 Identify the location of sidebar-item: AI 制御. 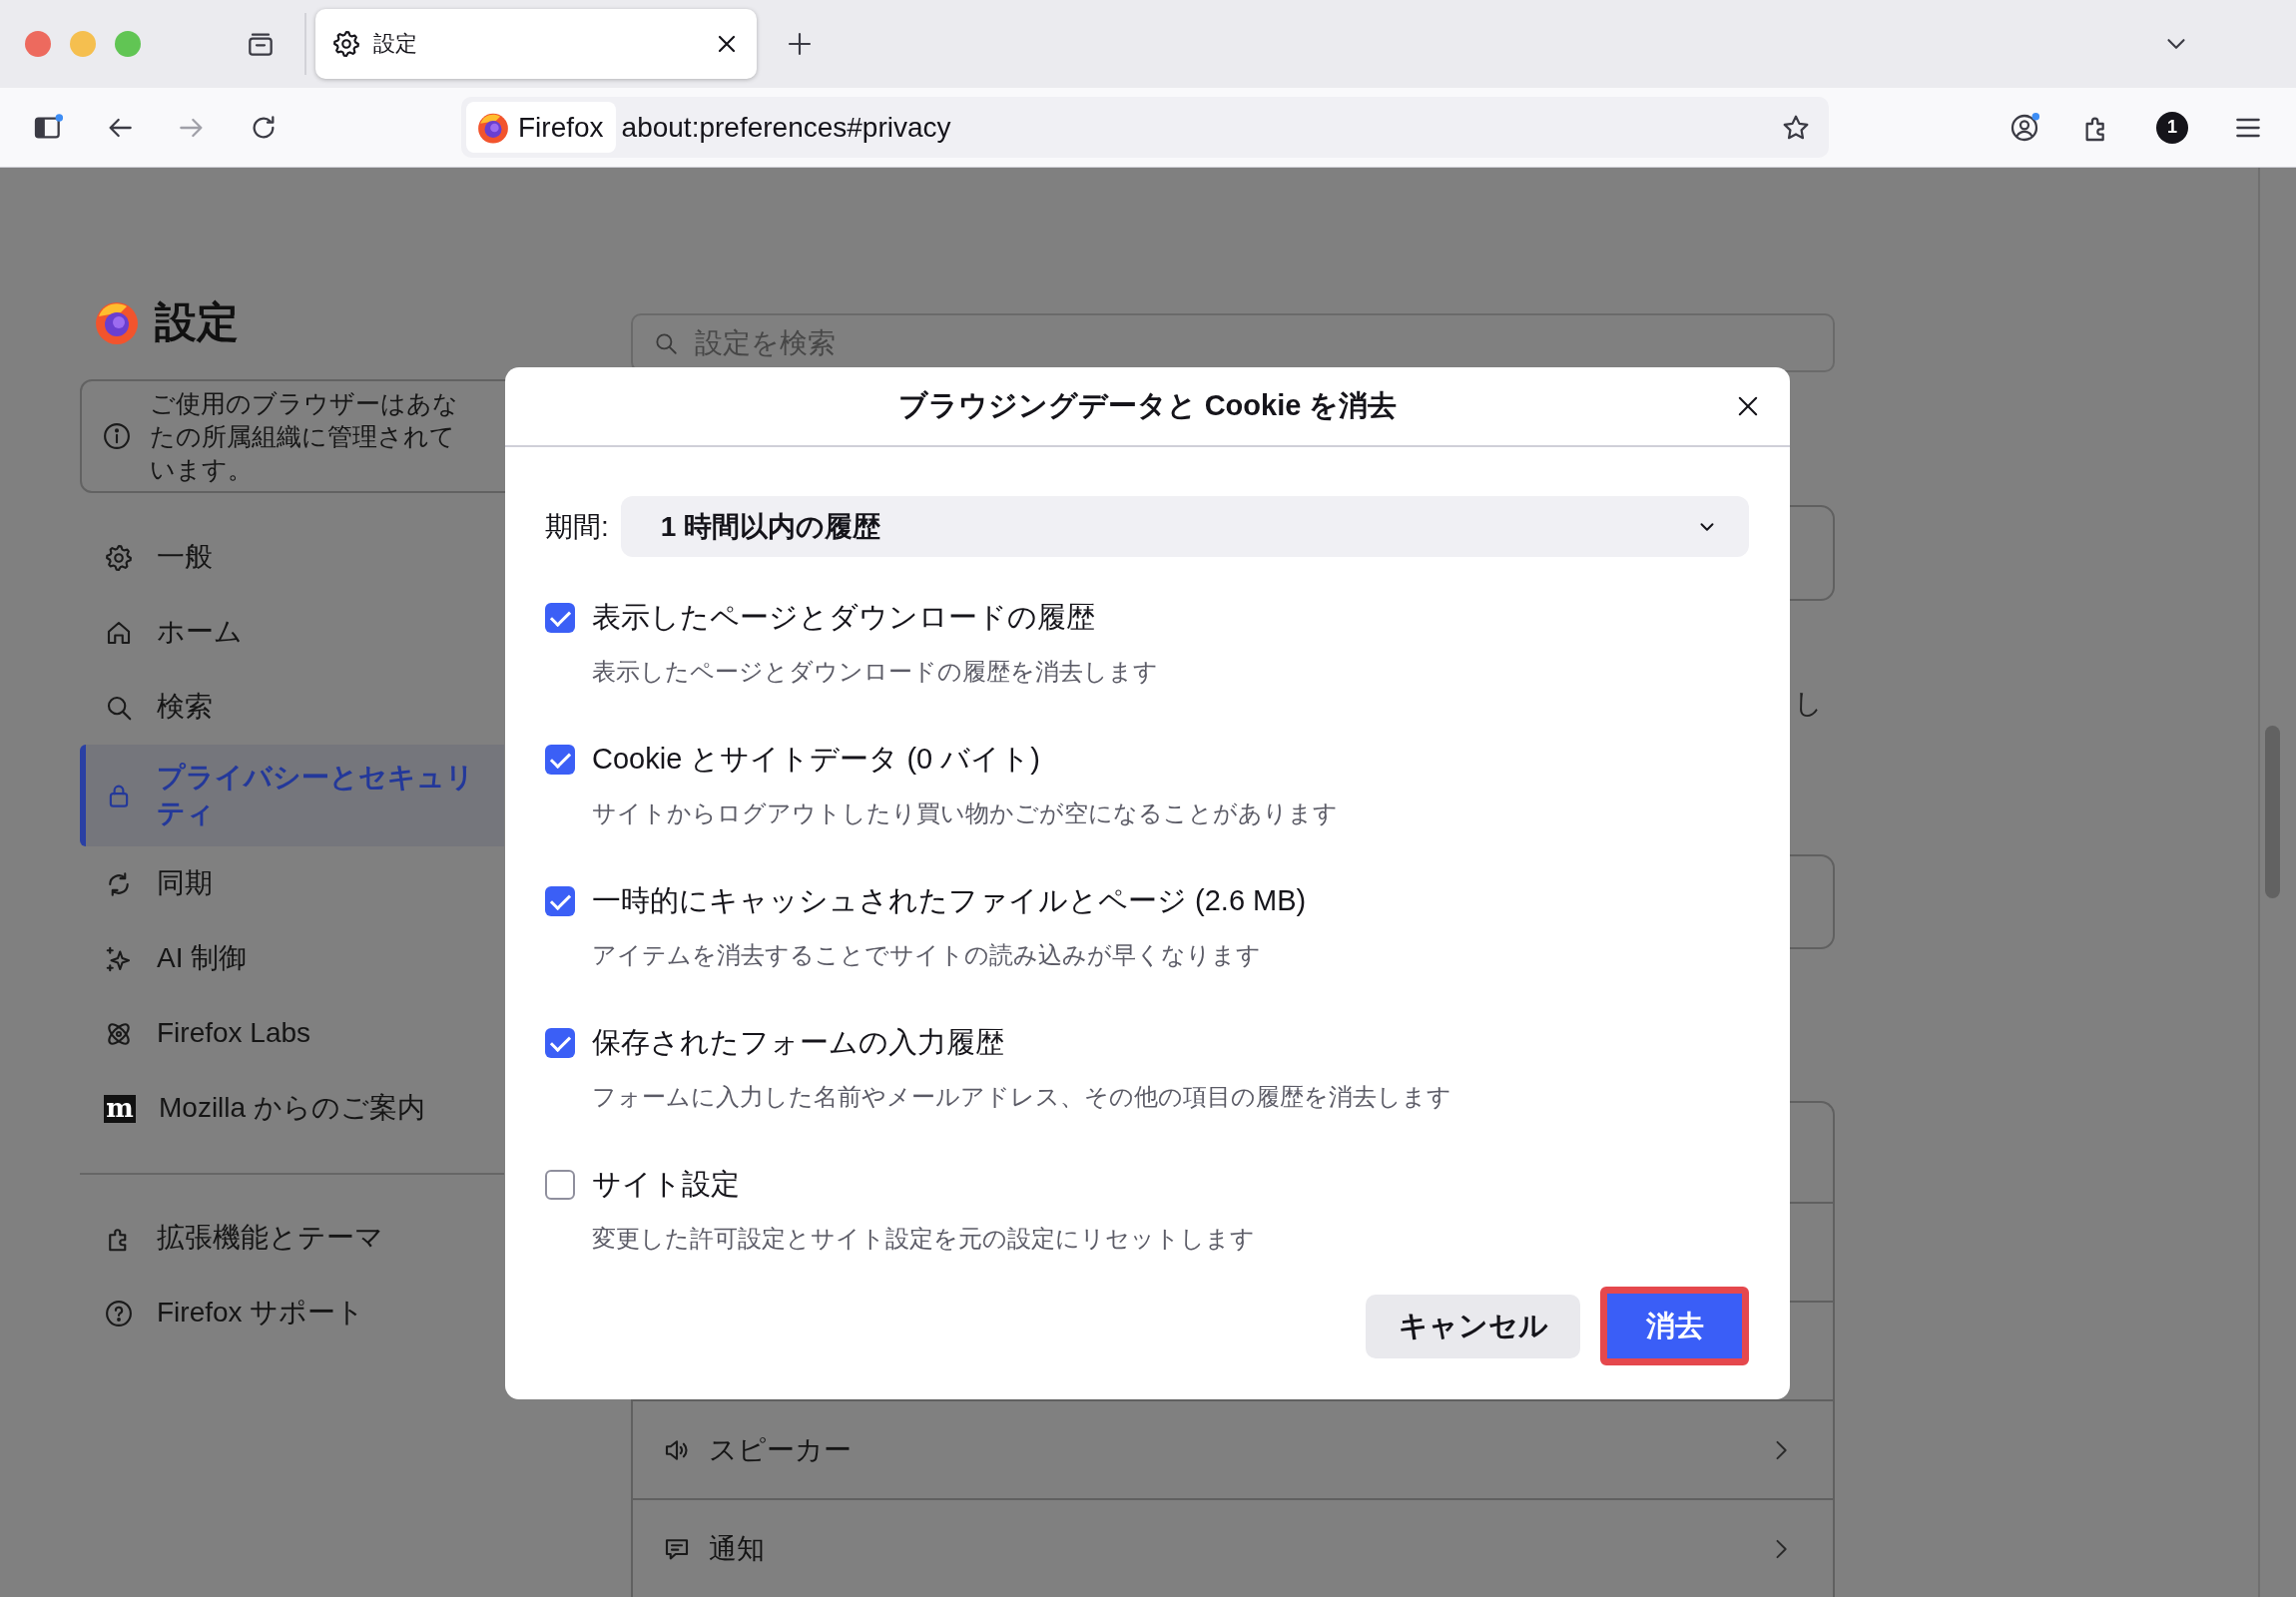
(292, 958).